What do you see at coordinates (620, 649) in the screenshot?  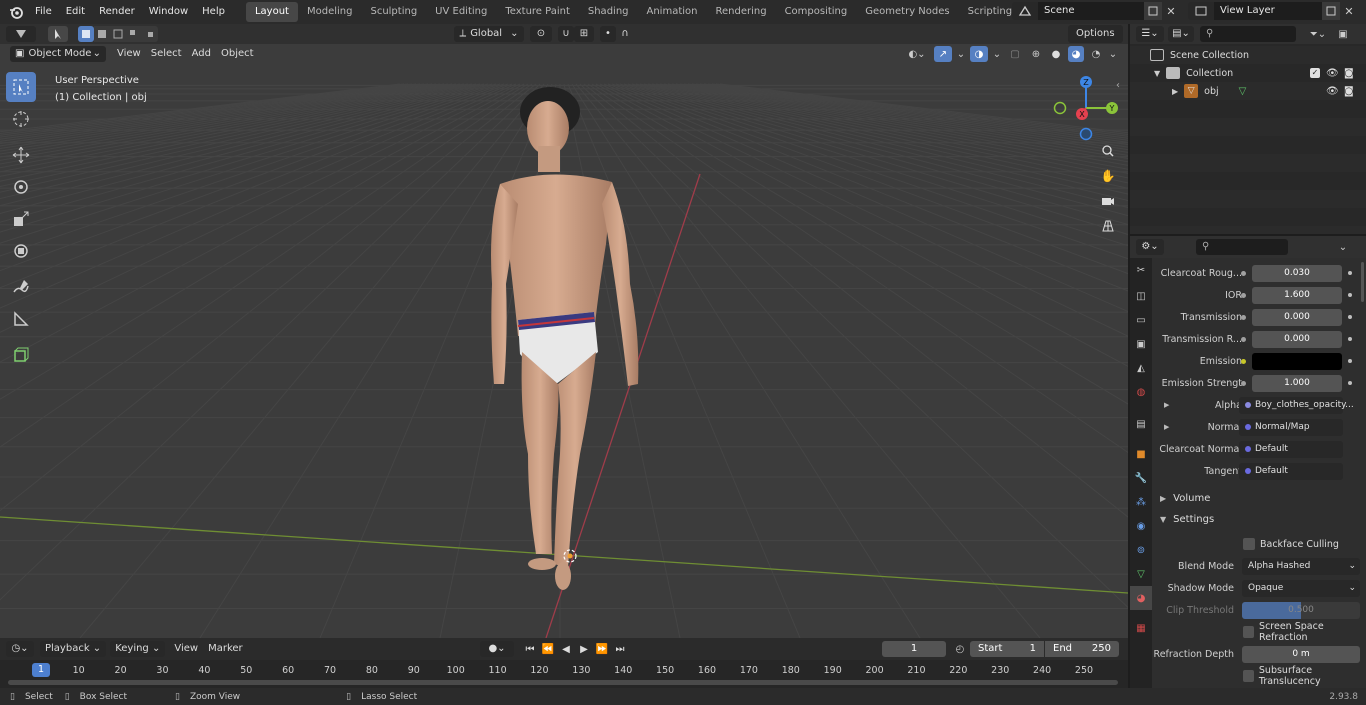 I see `jump-end-icon: ⏭` at bounding box center [620, 649].